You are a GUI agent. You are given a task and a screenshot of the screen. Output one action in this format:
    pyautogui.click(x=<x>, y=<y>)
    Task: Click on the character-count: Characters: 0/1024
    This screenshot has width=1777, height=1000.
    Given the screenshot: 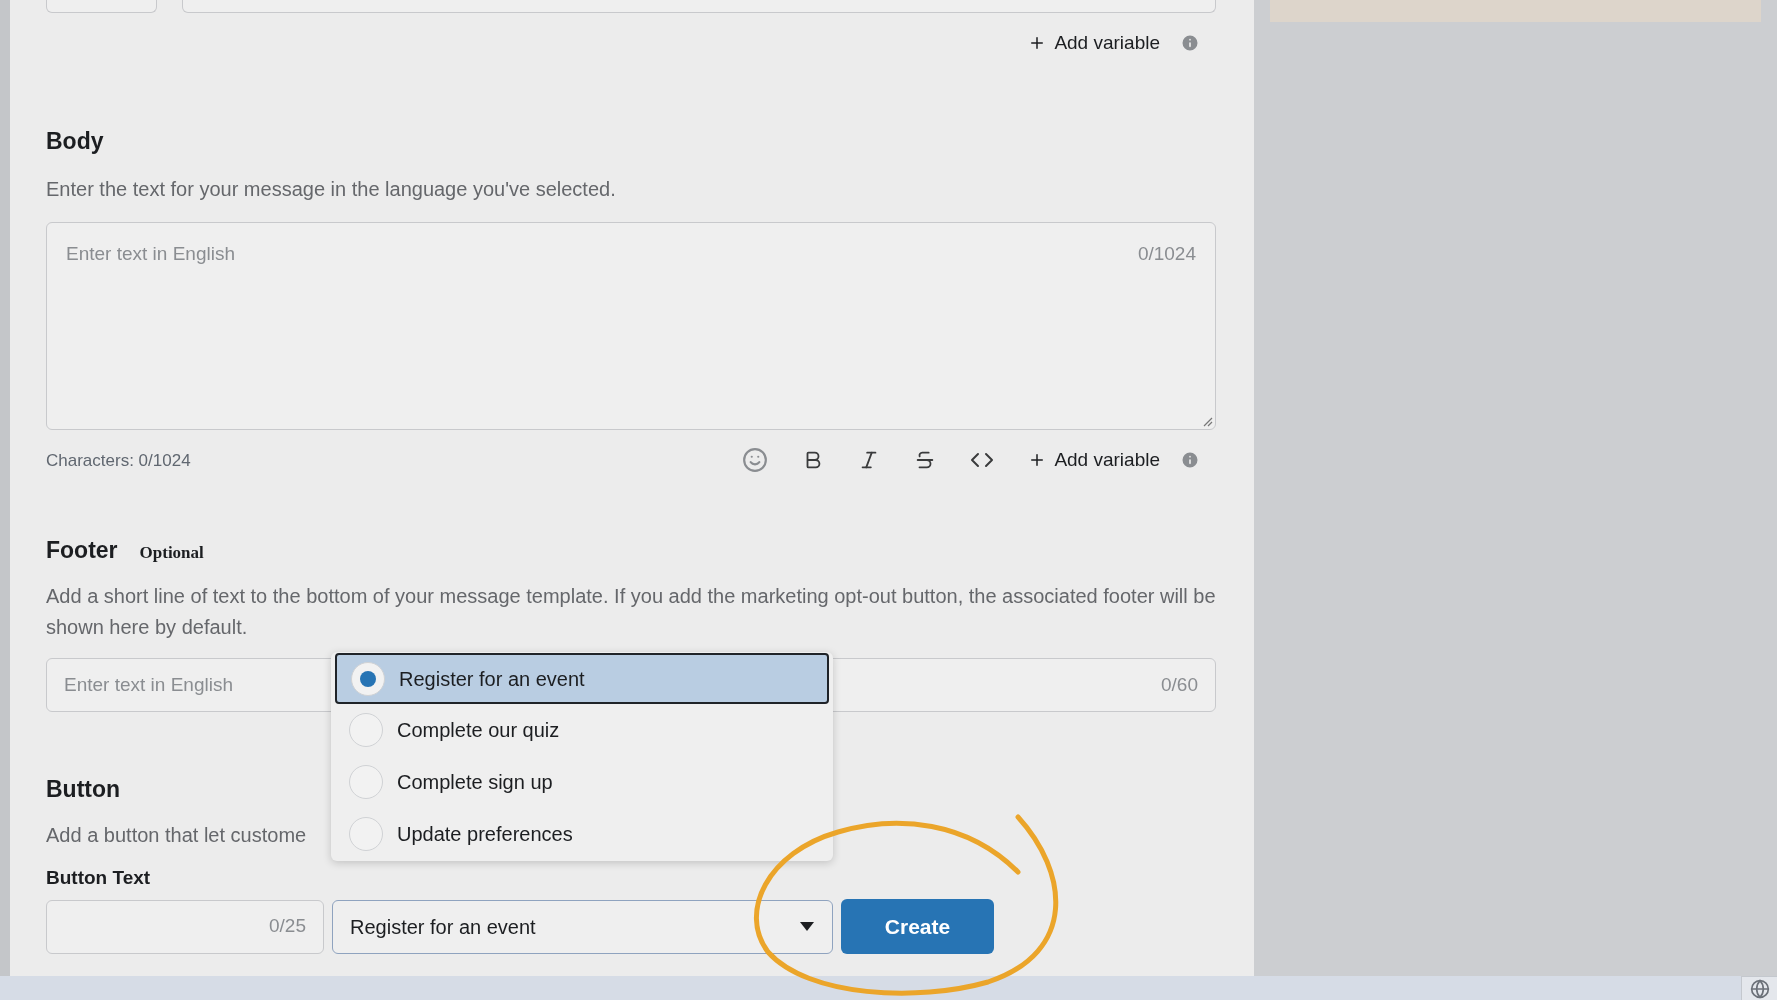 What is the action you would take?
    pyautogui.click(x=118, y=460)
    